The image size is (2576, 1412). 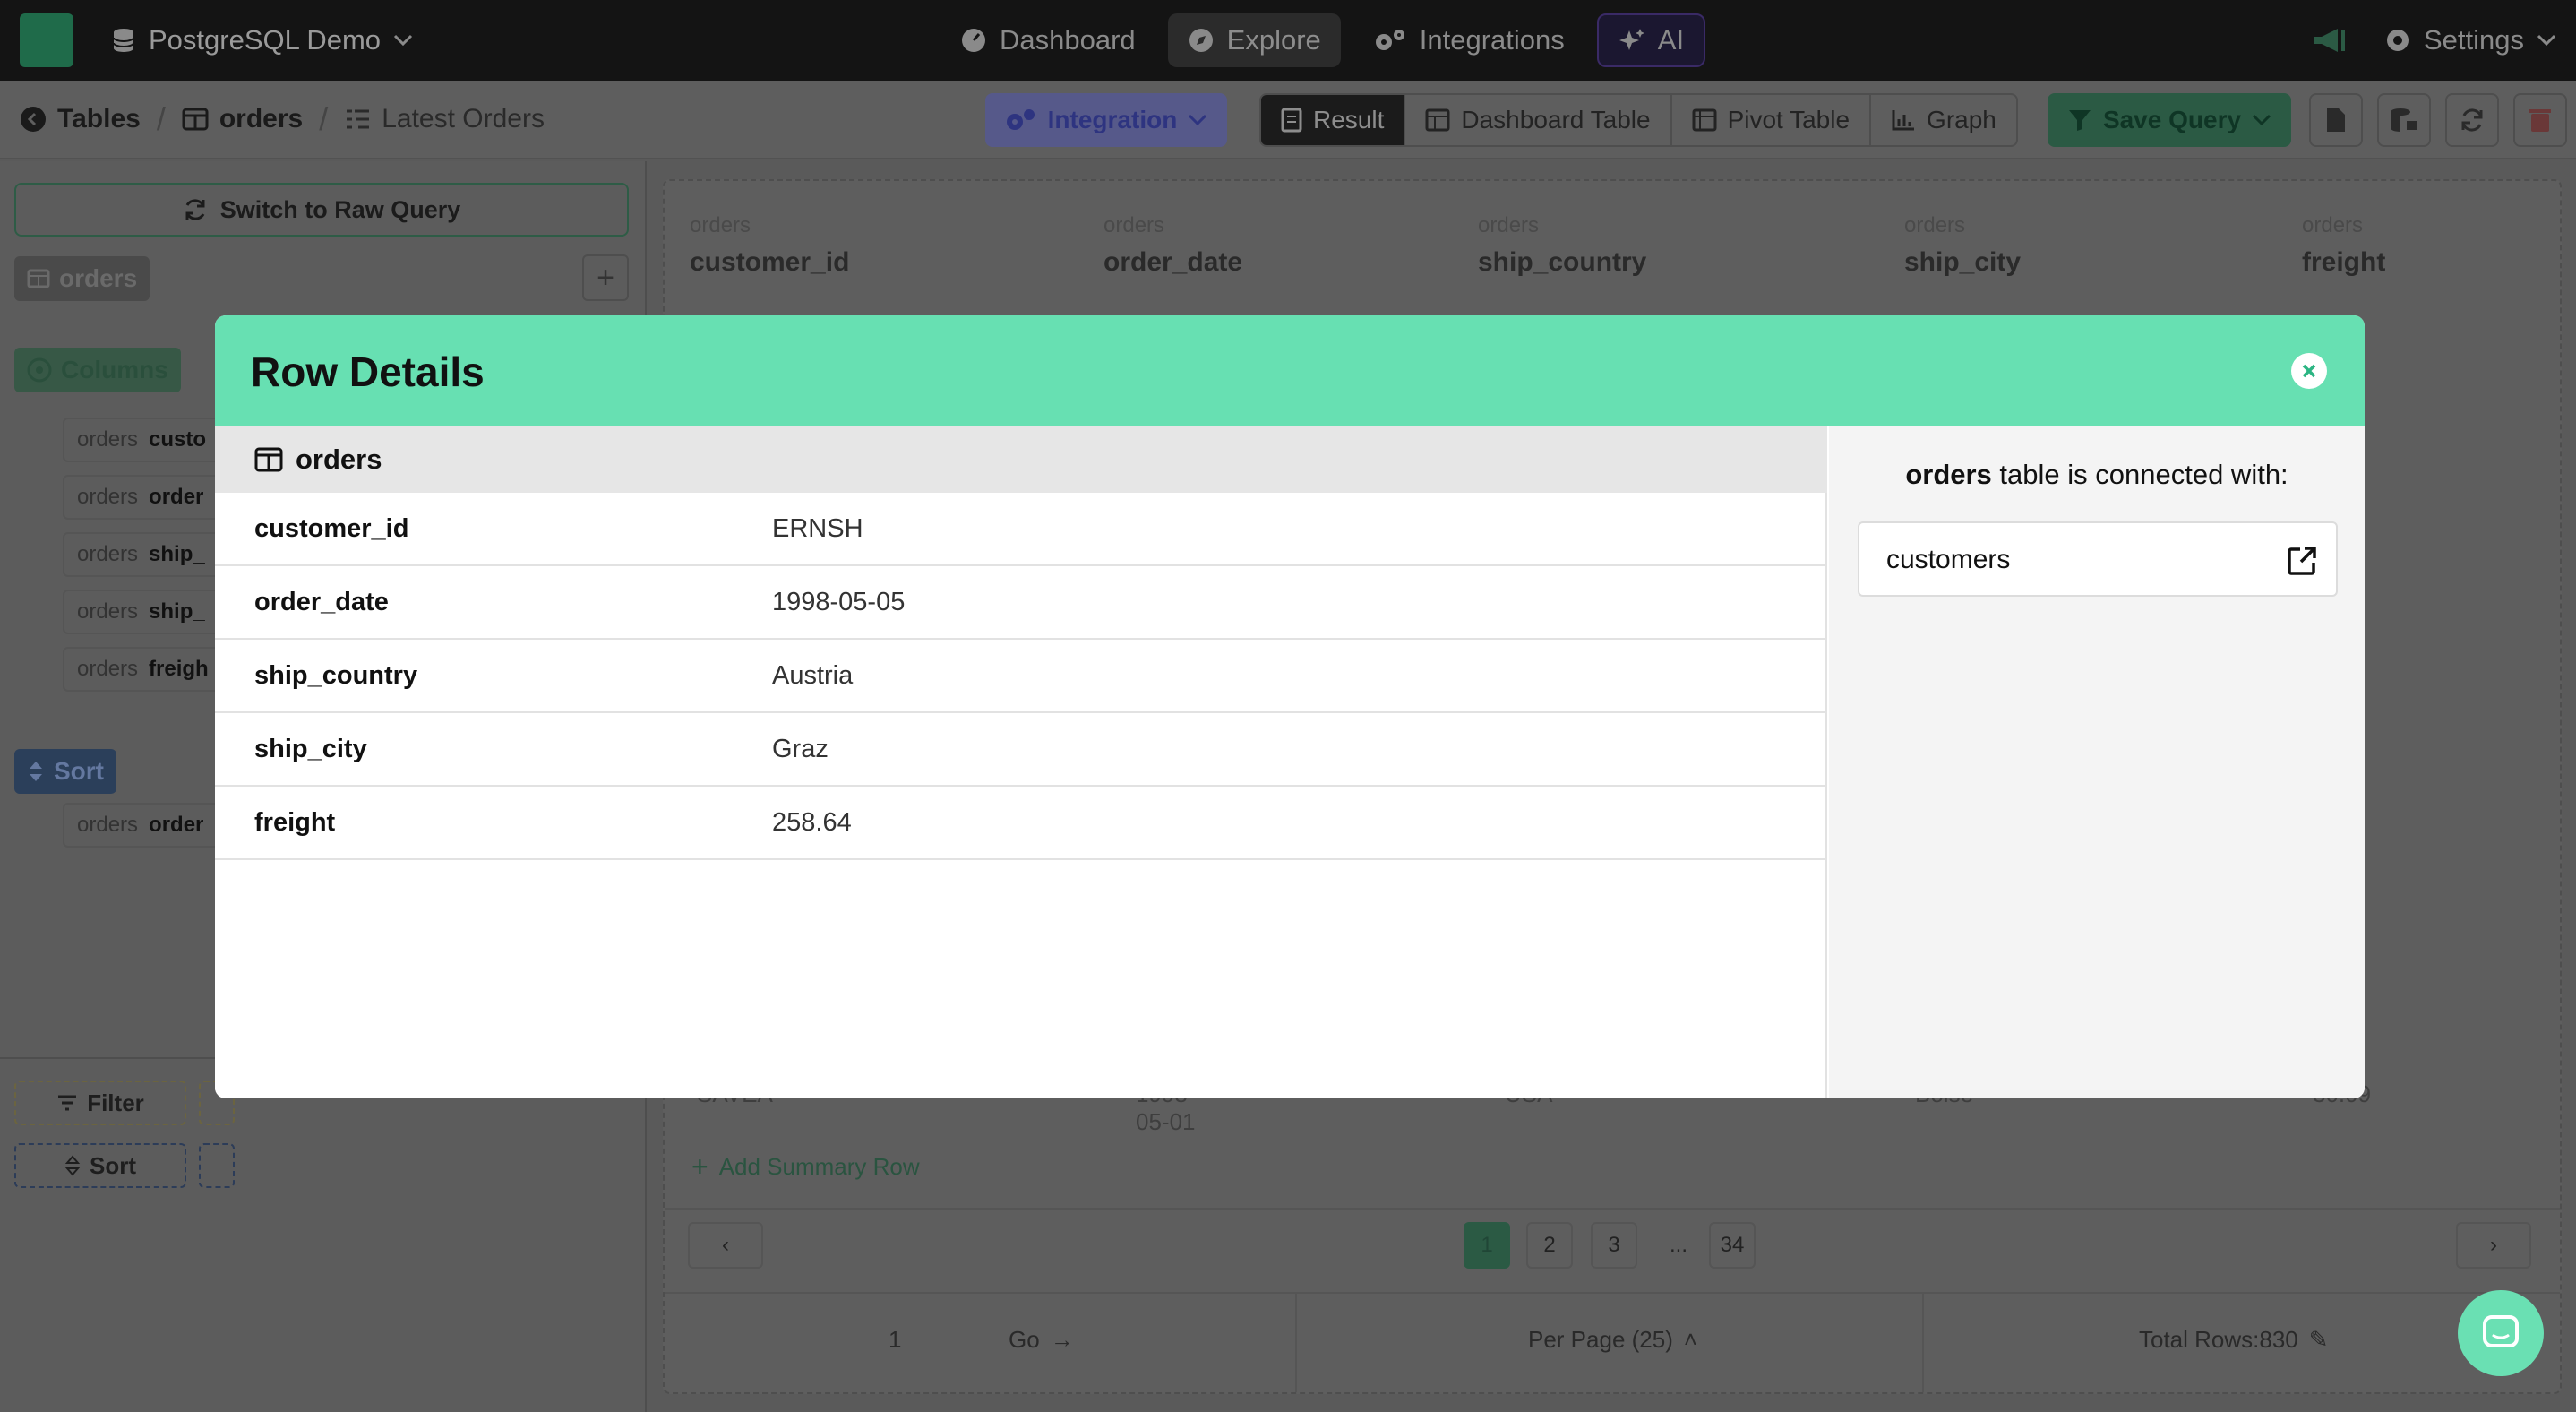 I want to click on app-logo, so click(x=46, y=40).